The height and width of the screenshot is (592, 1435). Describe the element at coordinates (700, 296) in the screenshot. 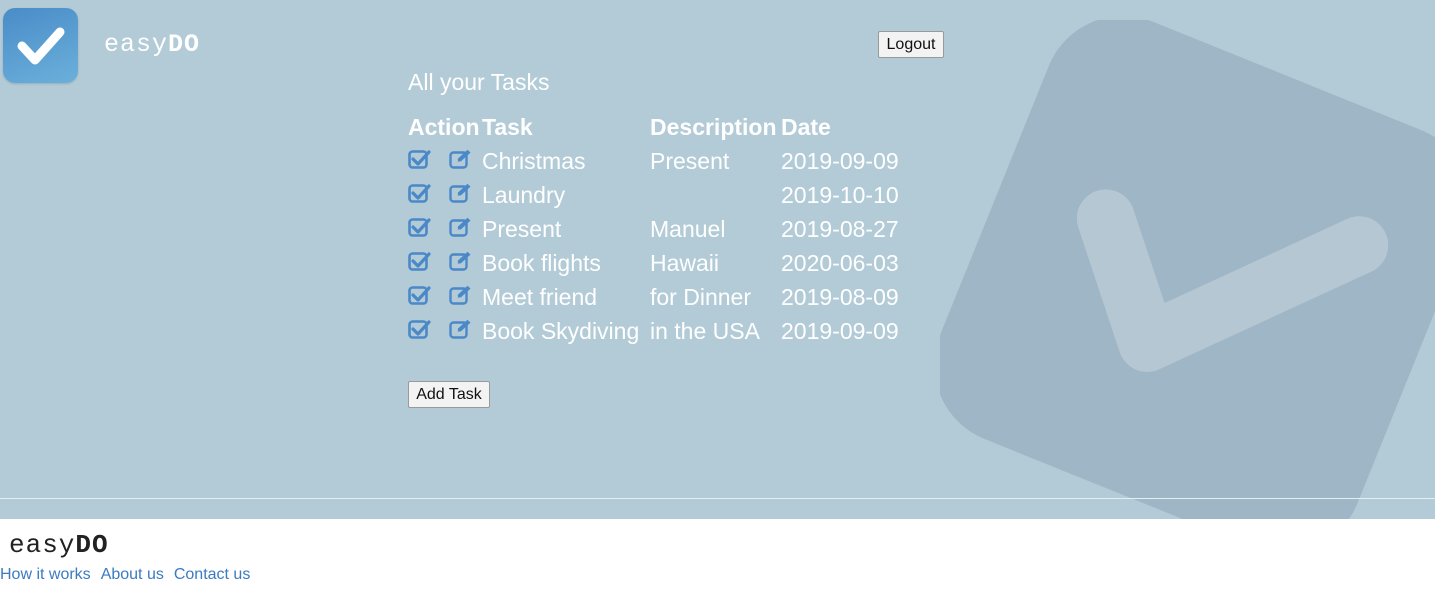

I see `task-description: for Dinner` at that location.